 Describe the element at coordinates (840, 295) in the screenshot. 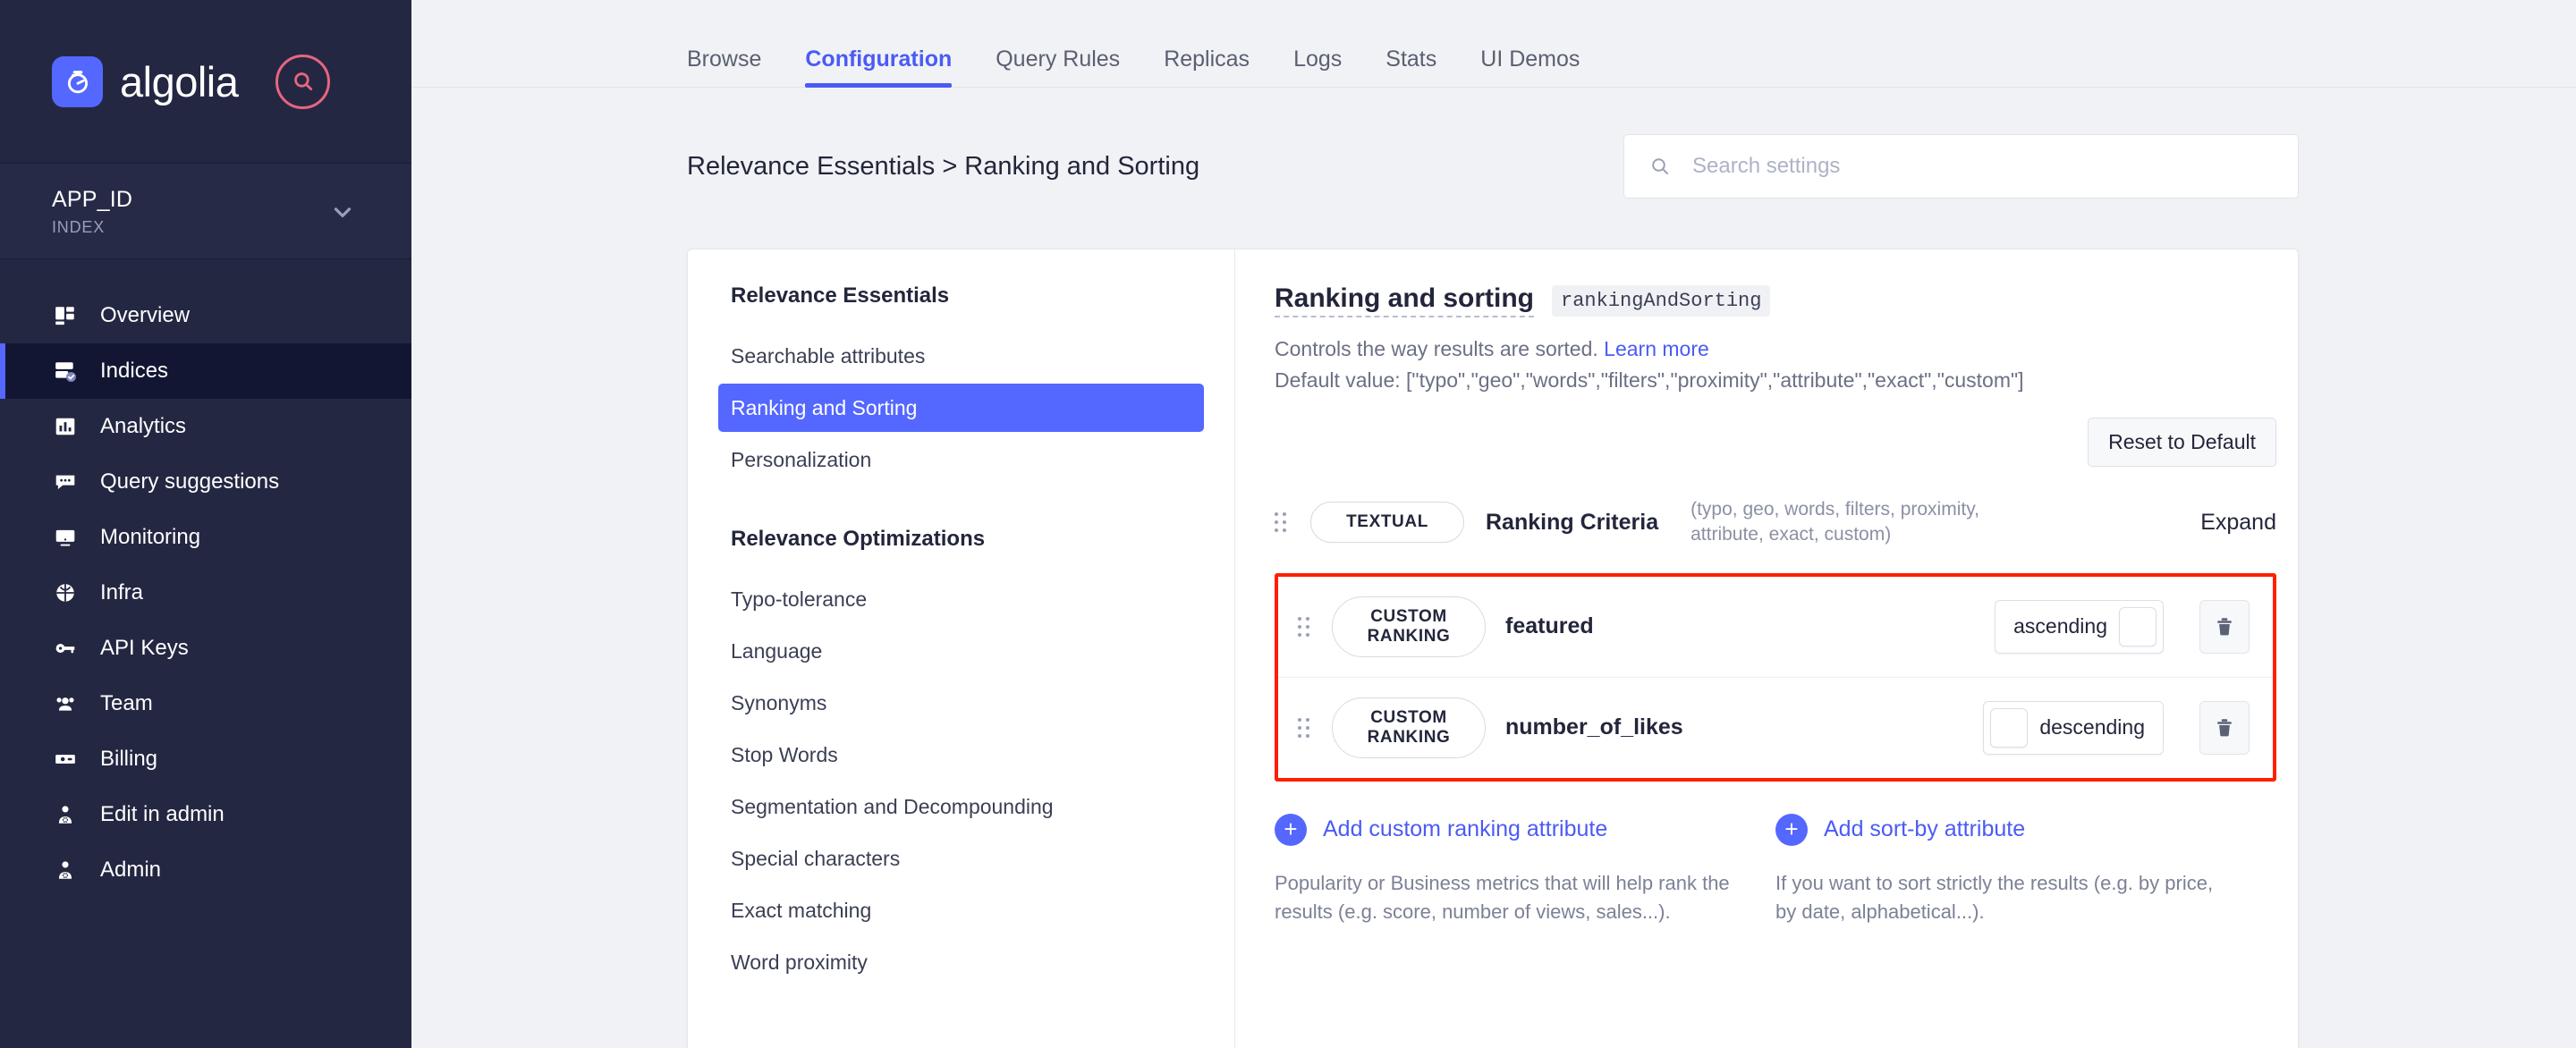

I see `settings-group-title-essentials: Relevance Essentials` at that location.